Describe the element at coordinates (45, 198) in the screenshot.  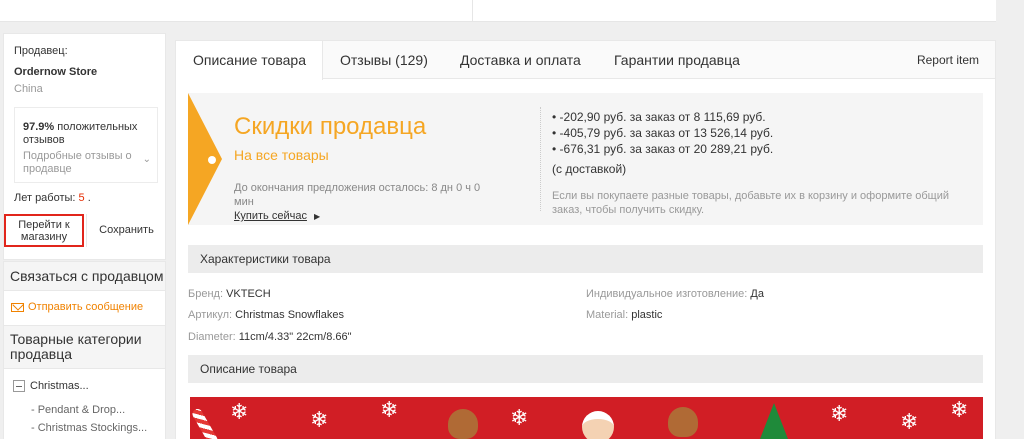
I see `years-label: Лет работы:` at that location.